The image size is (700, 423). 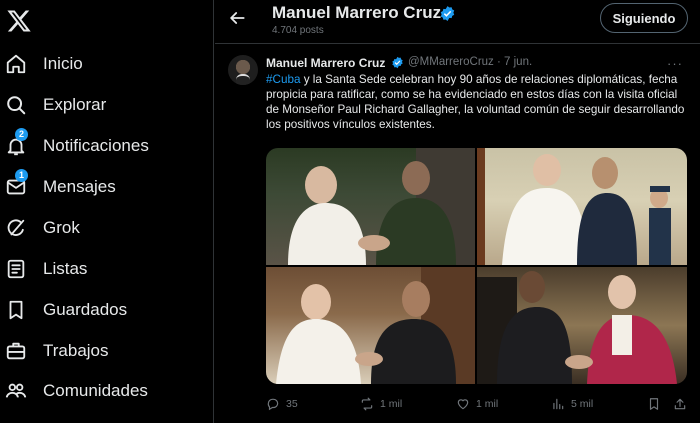 What do you see at coordinates (95, 390) in the screenshot?
I see `sidebar-item-label: Comunidades` at bounding box center [95, 390].